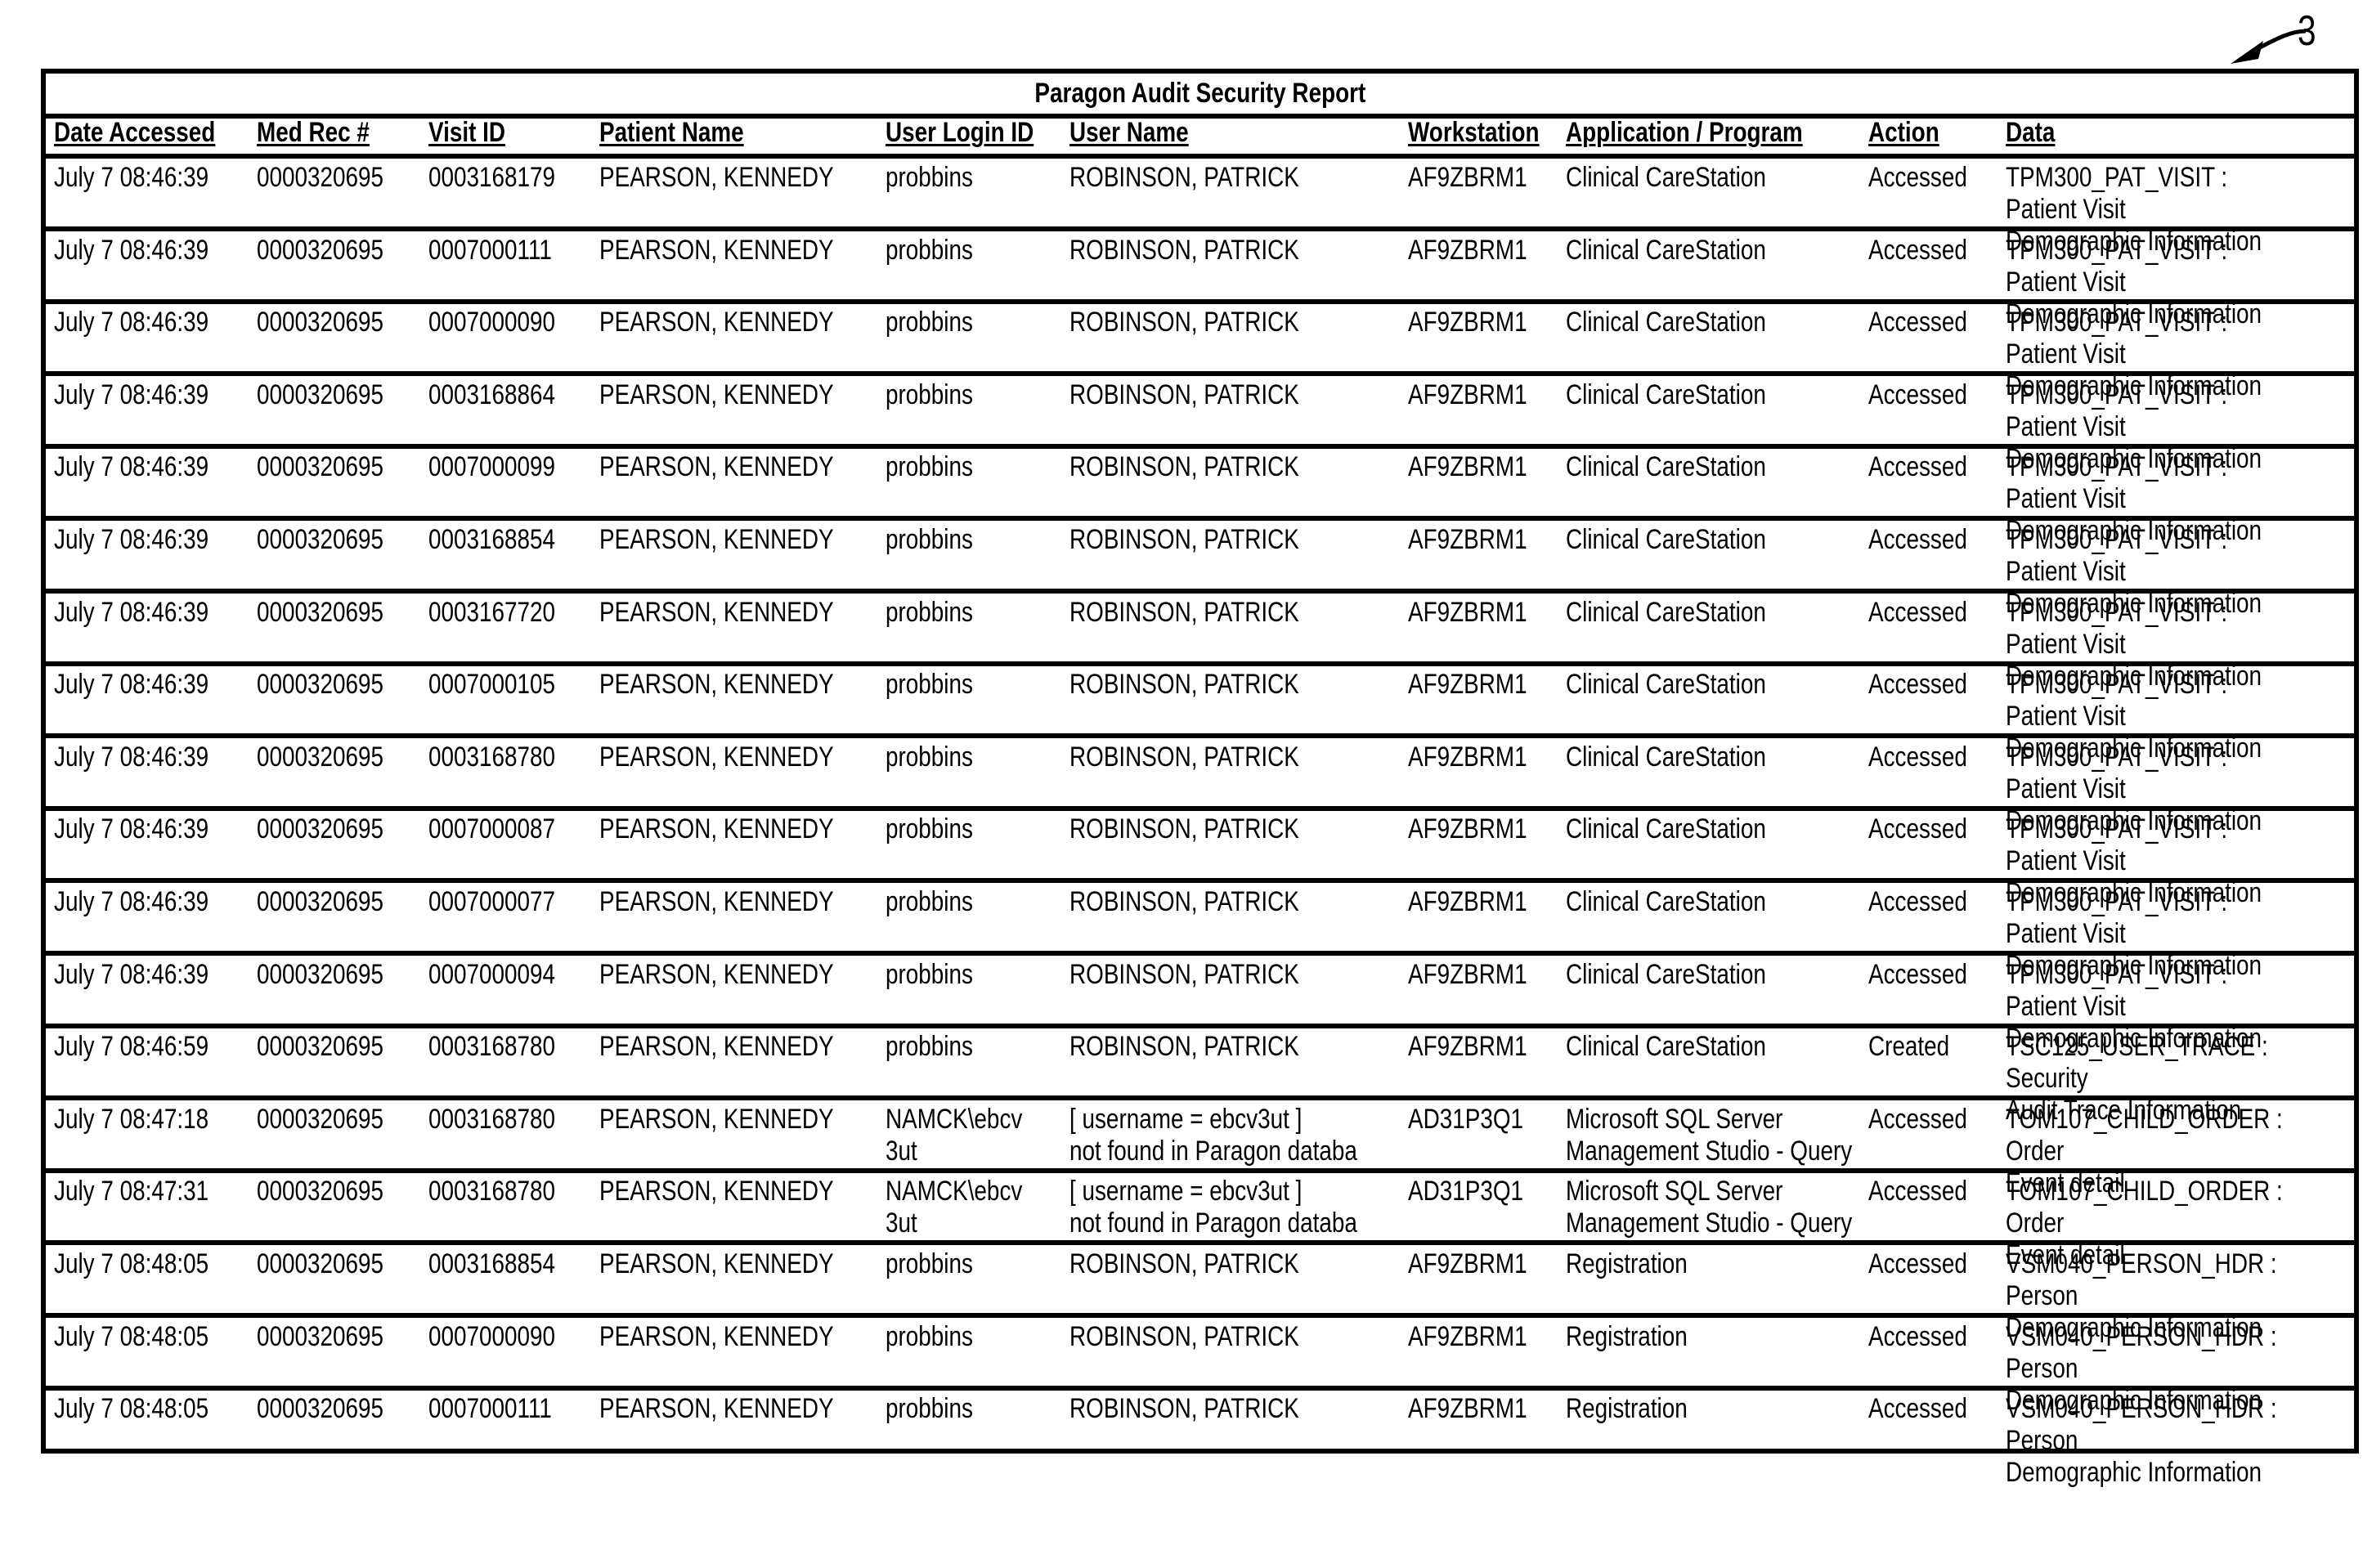  I want to click on column-header-user-name: User Name, so click(1129, 132).